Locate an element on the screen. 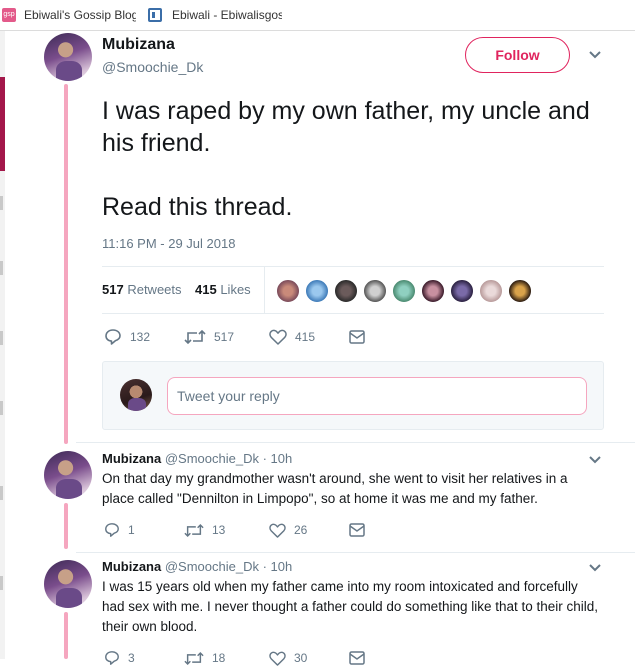 Image resolution: width=635 pixels, height=666 pixels. bookmark-gossip-blog: gsp Ebiwali's Gossip Blog is located at coordinates (68, 15).